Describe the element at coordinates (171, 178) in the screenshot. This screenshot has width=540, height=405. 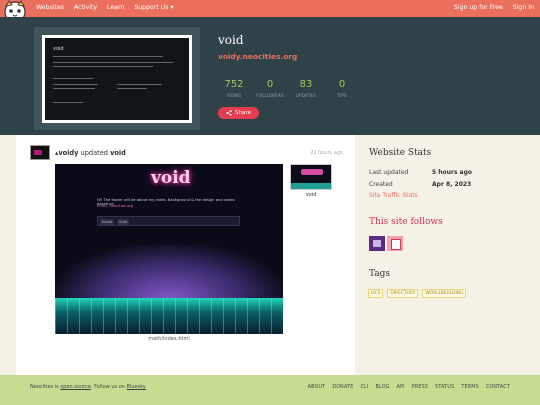
I see `screenshot-title: void` at that location.